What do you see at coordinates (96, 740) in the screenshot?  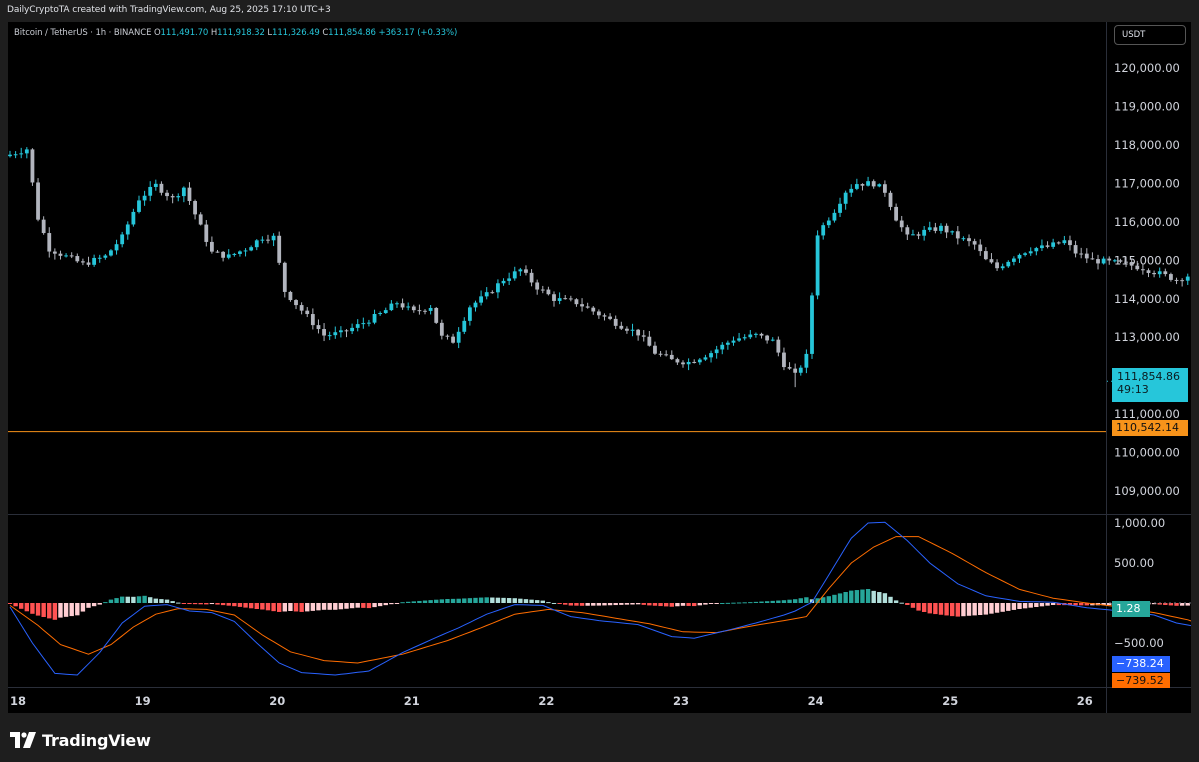 I see `tradingview-wordmark: TradingView` at bounding box center [96, 740].